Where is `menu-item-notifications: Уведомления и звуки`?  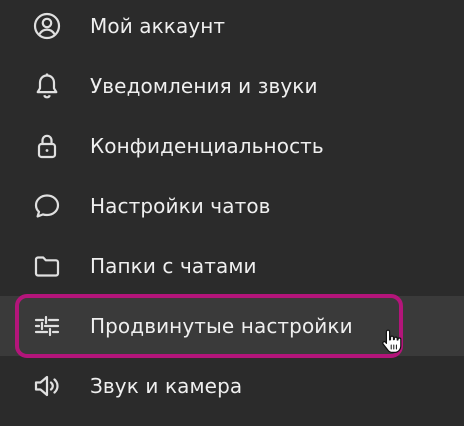
menu-item-notifications: Уведомления и звуки is located at coordinates (232, 86).